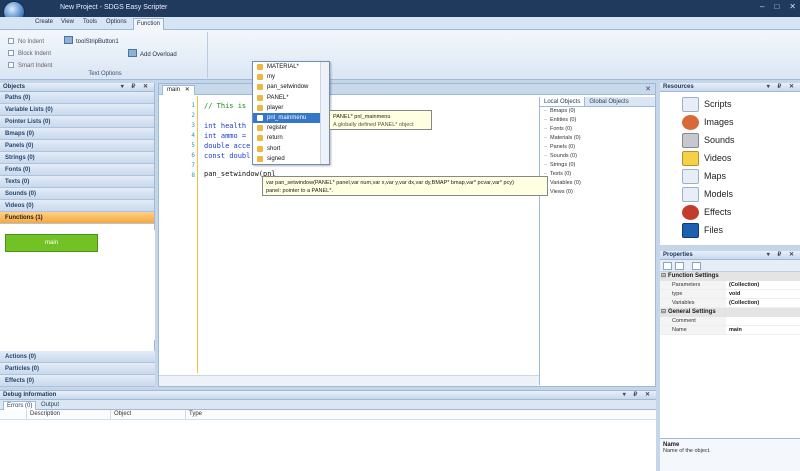 Image resolution: width=800 pixels, height=471 pixels. What do you see at coordinates (730, 312) in the screenshot?
I see `category-general-settings: General Settings` at bounding box center [730, 312].